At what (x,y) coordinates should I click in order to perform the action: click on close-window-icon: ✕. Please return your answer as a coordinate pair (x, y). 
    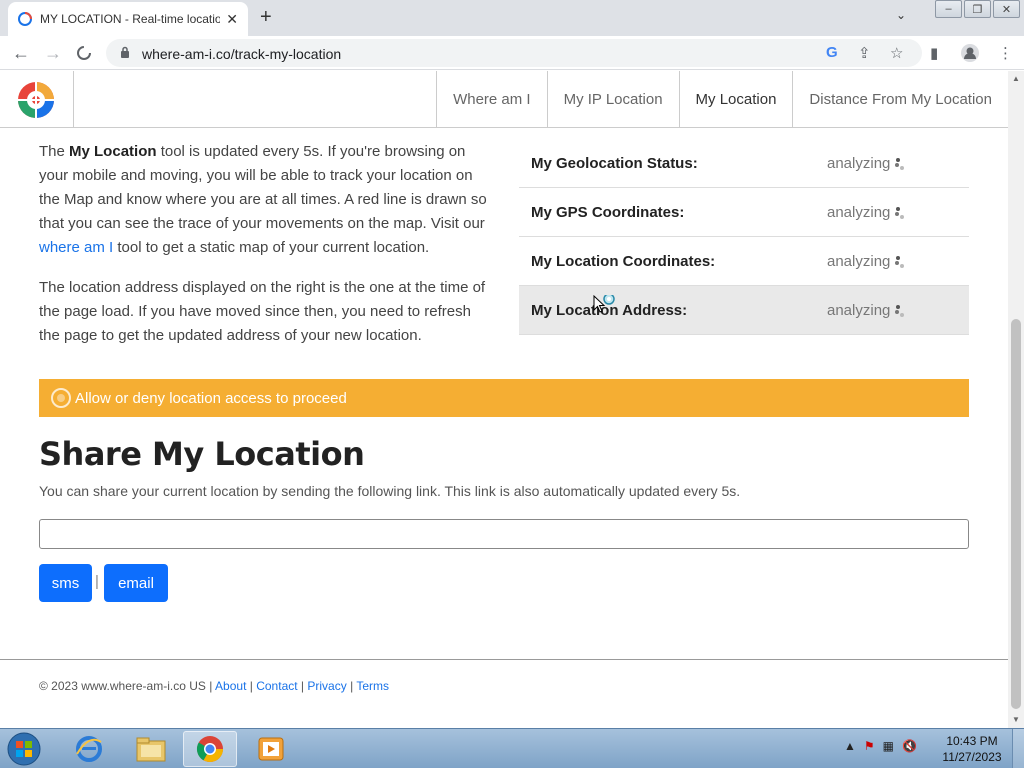
    Looking at the image, I should click on (1006, 9).